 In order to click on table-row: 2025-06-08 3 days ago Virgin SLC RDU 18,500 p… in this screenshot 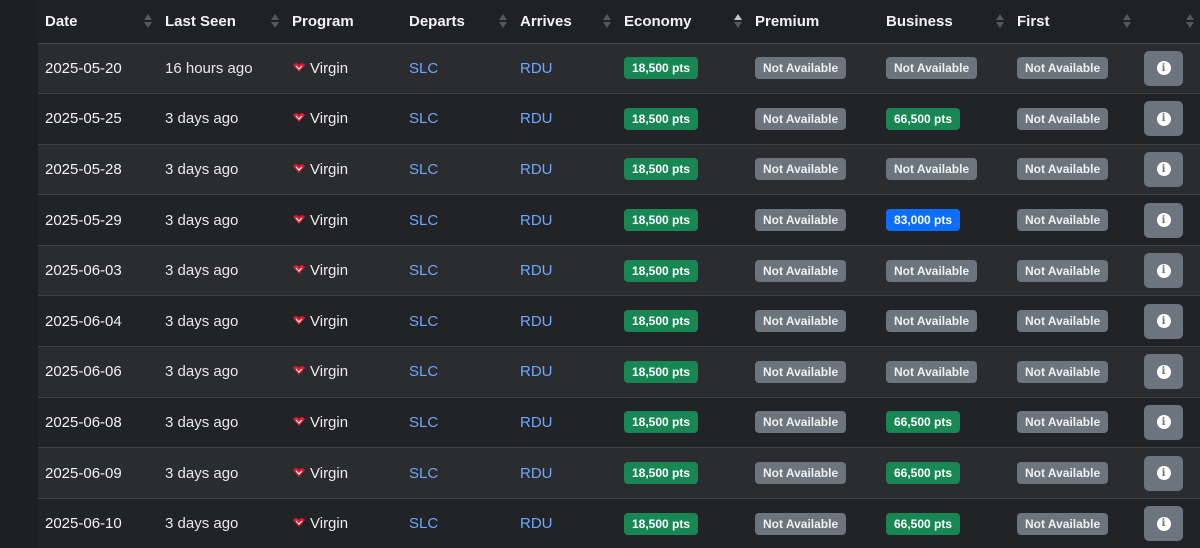, I will do `click(619, 423)`.